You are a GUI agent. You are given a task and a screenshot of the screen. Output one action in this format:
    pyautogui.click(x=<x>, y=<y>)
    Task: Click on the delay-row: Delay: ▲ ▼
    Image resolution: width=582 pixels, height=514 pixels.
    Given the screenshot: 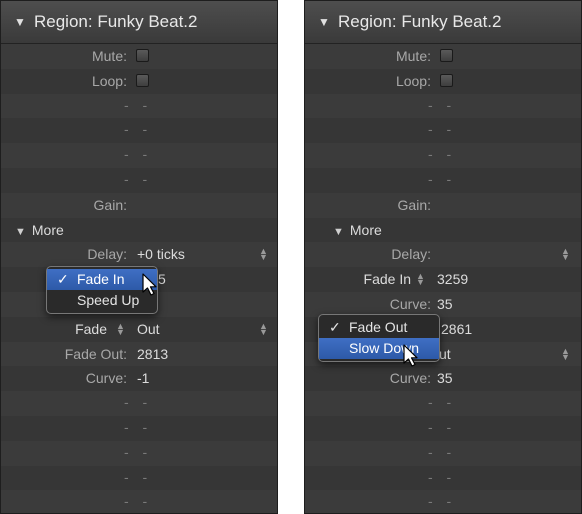 What is the action you would take?
    pyautogui.click(x=443, y=255)
    